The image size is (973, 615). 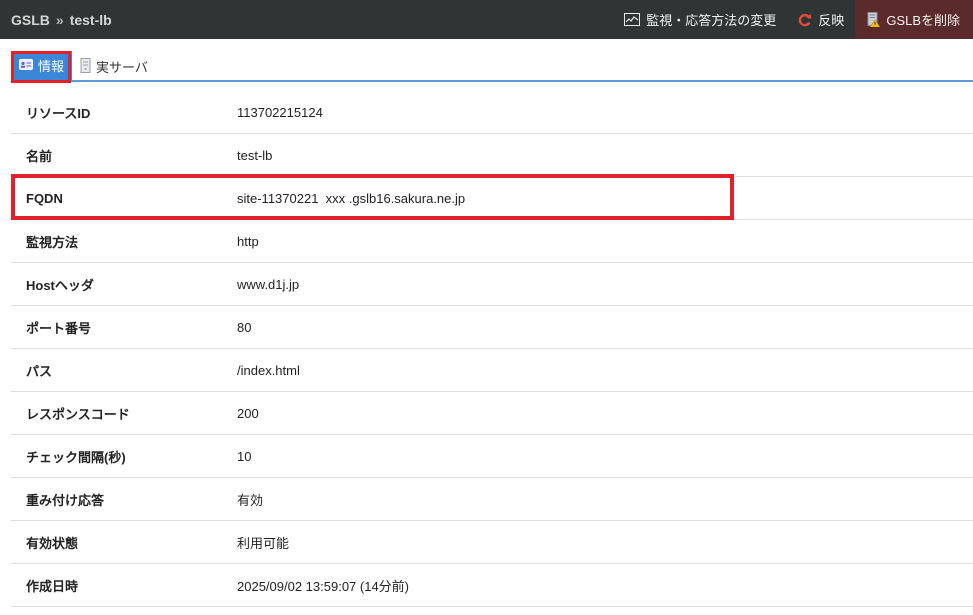 I want to click on server-icon, so click(x=85, y=66).